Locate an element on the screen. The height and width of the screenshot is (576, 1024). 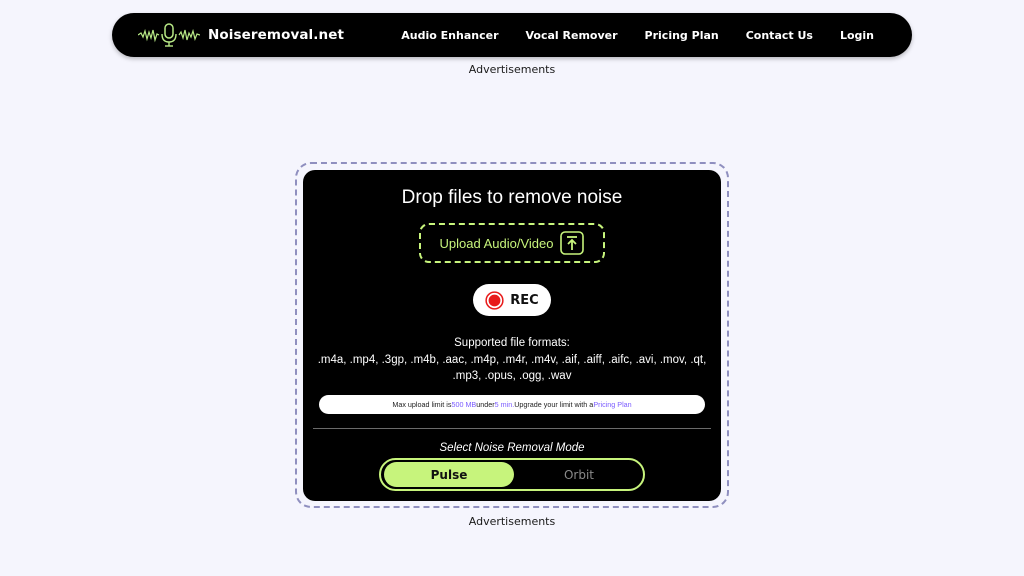
record-button-label: REC is located at coordinates (524, 300).